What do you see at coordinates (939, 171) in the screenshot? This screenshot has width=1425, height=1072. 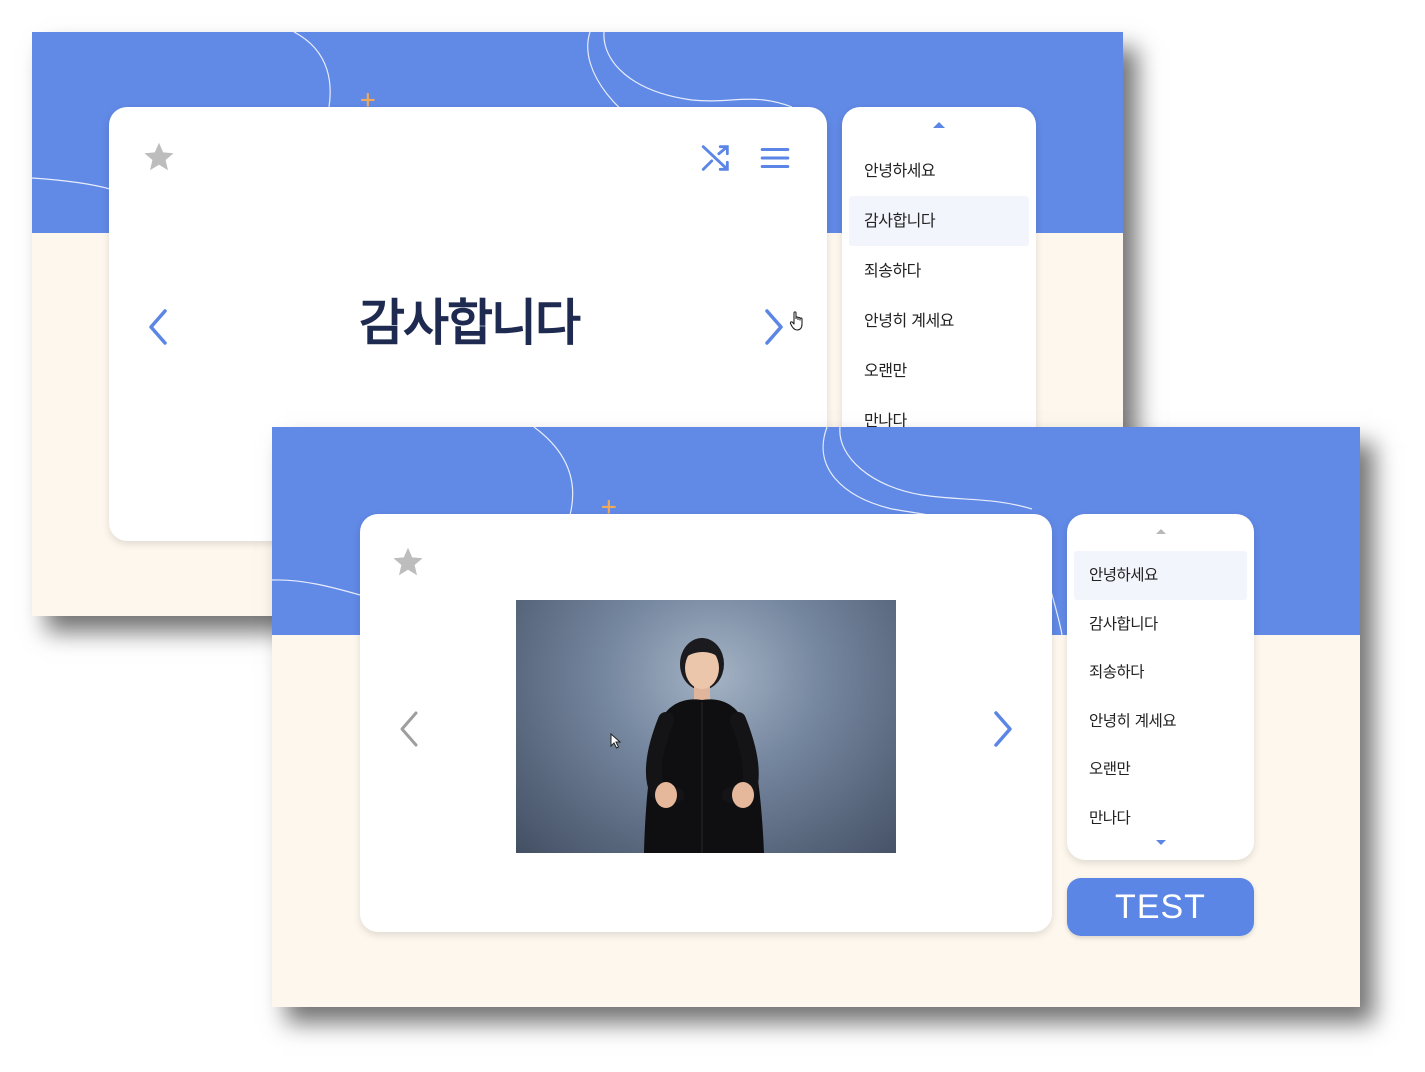 I see `list-item: 안녕하세요` at bounding box center [939, 171].